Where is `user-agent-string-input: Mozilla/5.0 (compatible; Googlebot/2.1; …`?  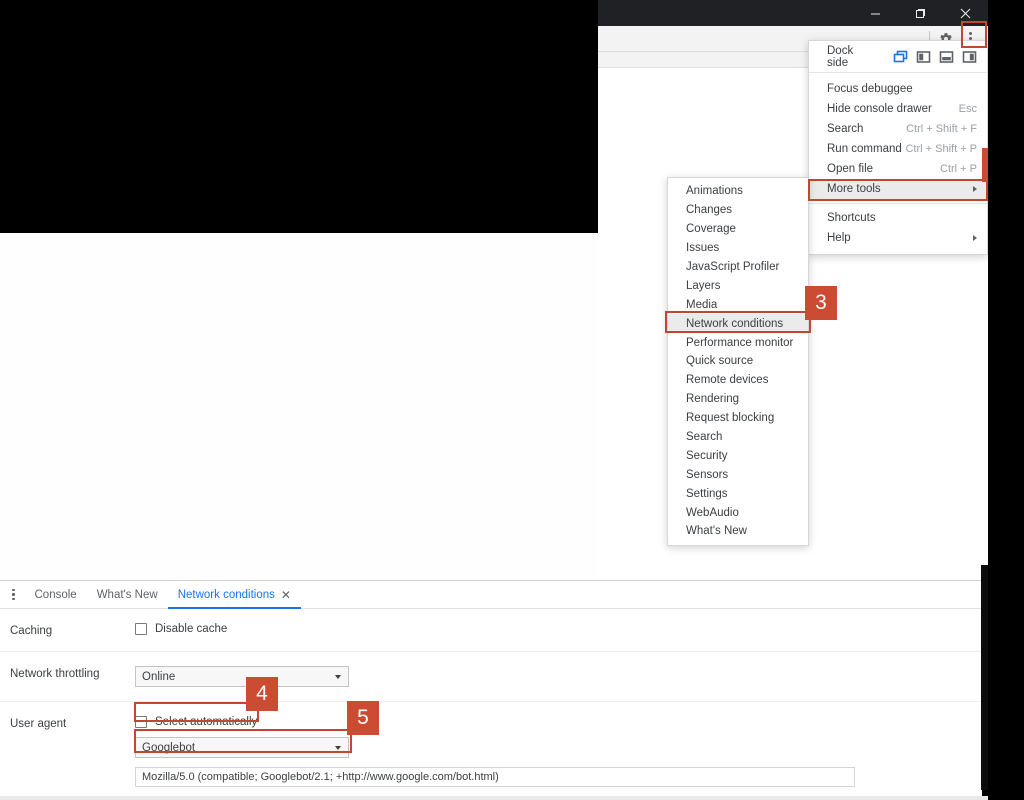 user-agent-string-input: Mozilla/5.0 (compatible; Googlebot/2.1; … is located at coordinates (495, 777).